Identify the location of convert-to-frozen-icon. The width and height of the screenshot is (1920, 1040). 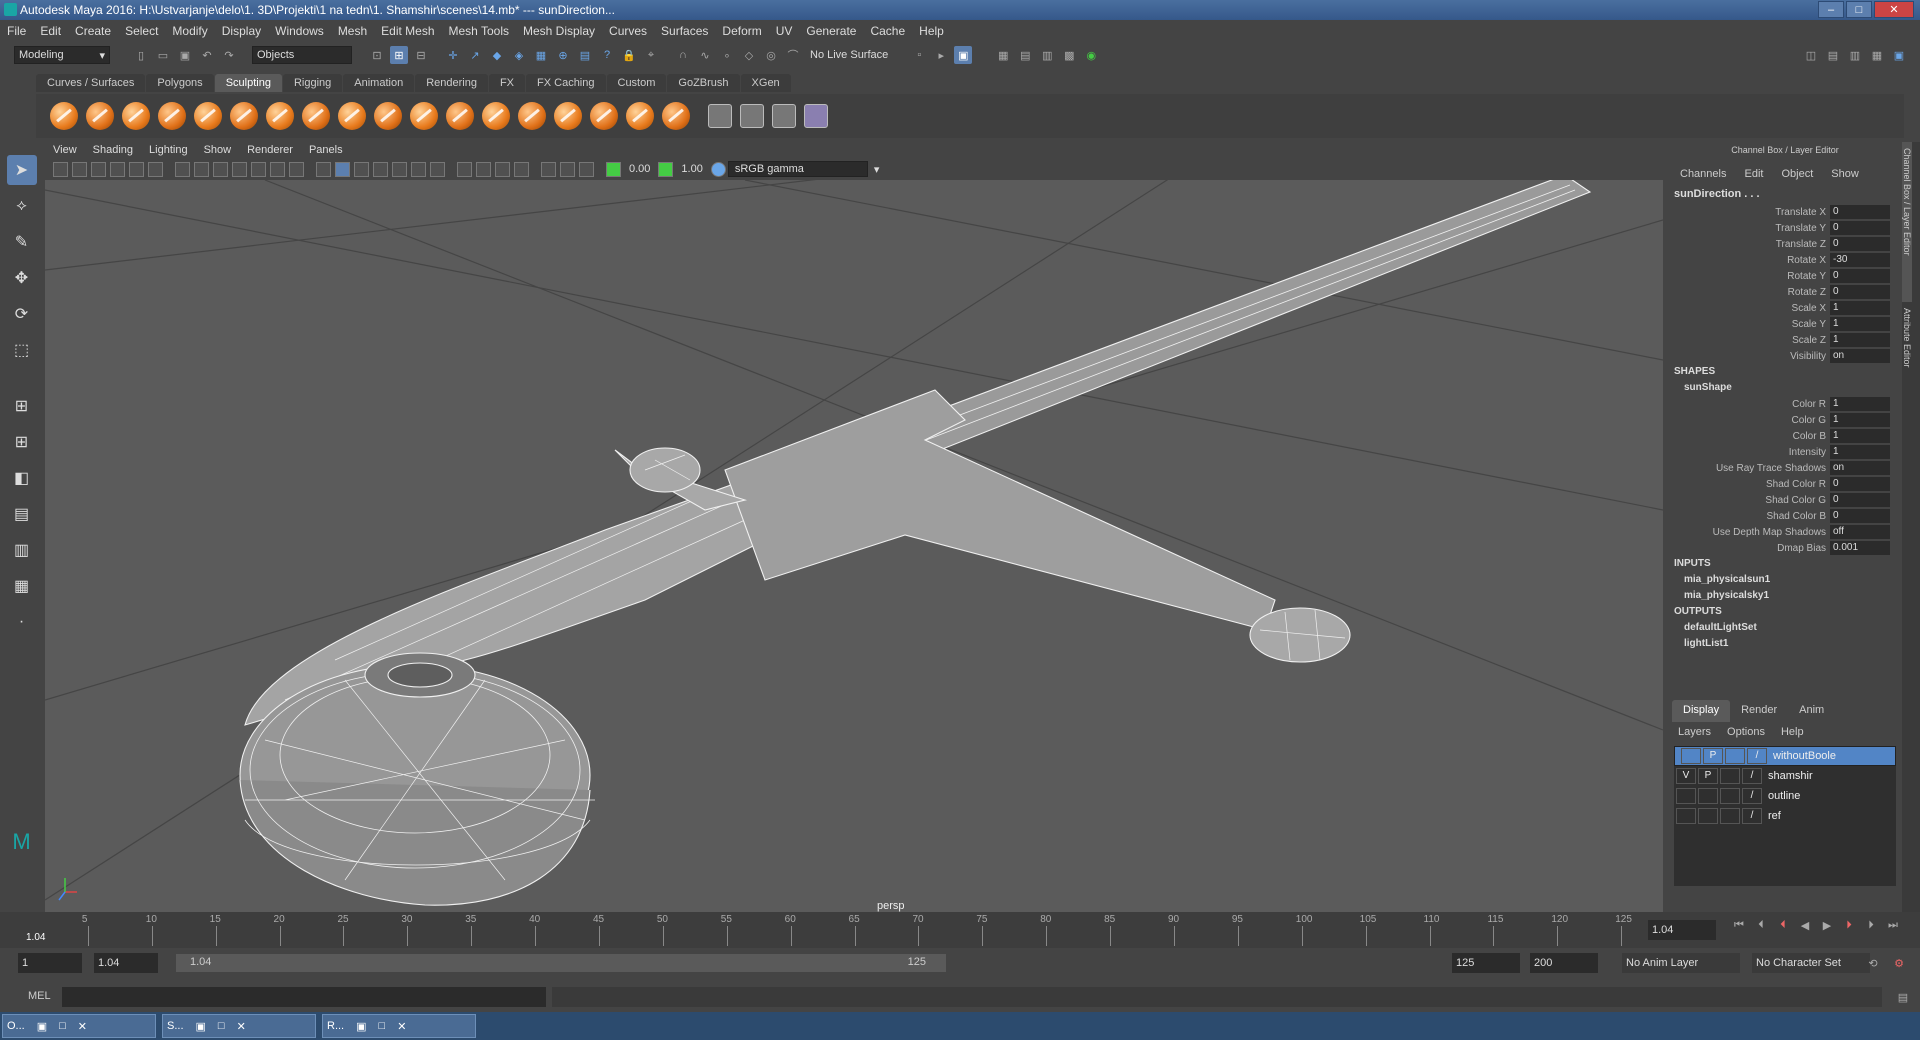
(720, 116).